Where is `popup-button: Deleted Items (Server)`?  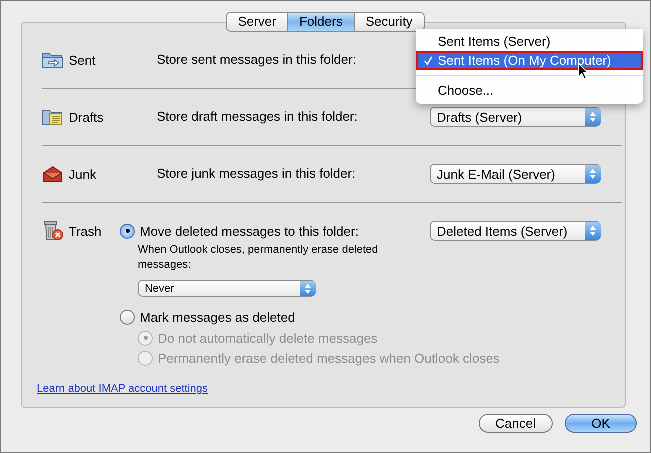 popup-button: Deleted Items (Server) is located at coordinates (515, 231).